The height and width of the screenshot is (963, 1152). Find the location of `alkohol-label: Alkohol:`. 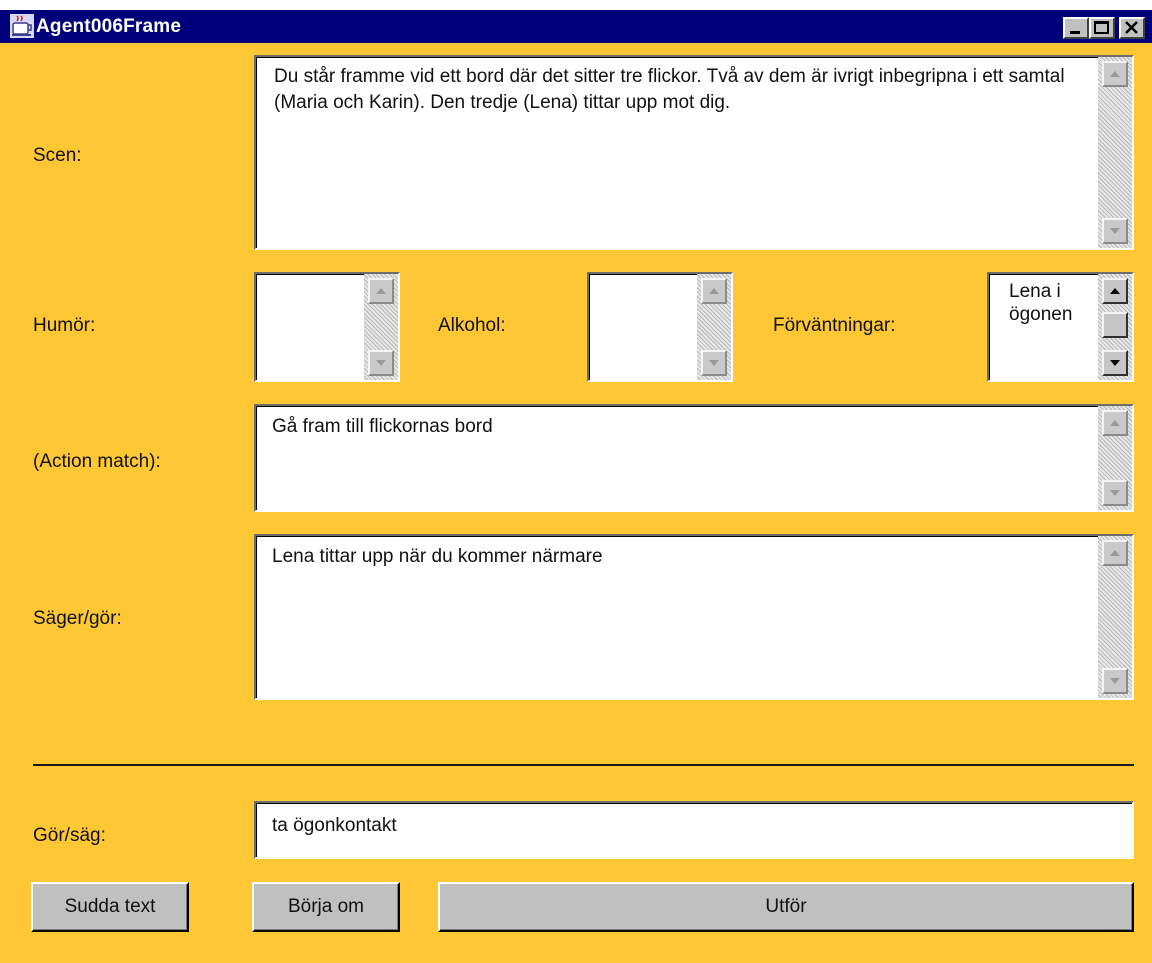

alkohol-label: Alkohol: is located at coordinates (472, 325).